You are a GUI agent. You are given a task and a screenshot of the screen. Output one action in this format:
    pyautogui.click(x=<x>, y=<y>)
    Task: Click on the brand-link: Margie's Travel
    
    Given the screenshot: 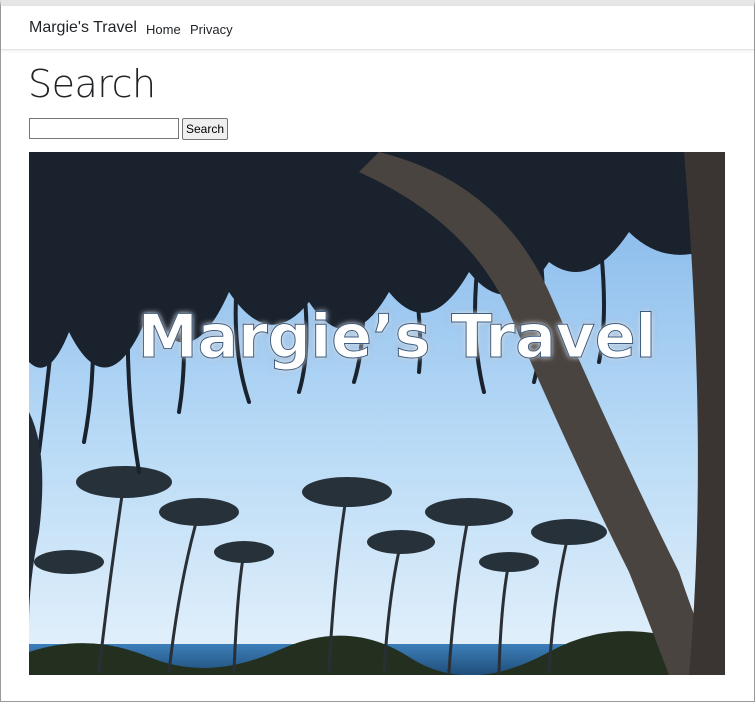 What is the action you would take?
    pyautogui.click(x=83, y=28)
    